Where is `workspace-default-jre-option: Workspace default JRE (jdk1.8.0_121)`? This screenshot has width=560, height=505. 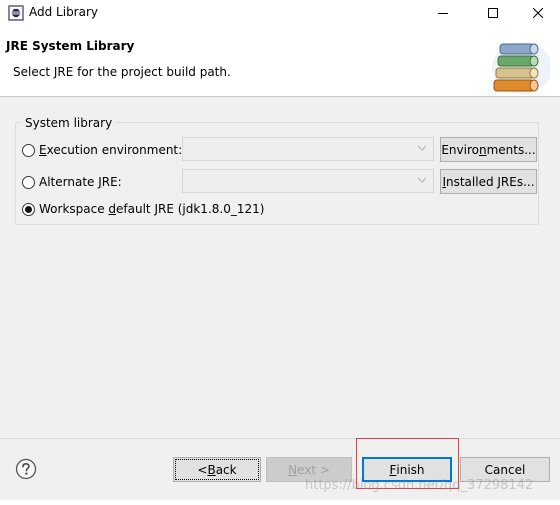
workspace-default-jre-option: Workspace default JRE (jdk1.8.0_121) is located at coordinates (143, 209).